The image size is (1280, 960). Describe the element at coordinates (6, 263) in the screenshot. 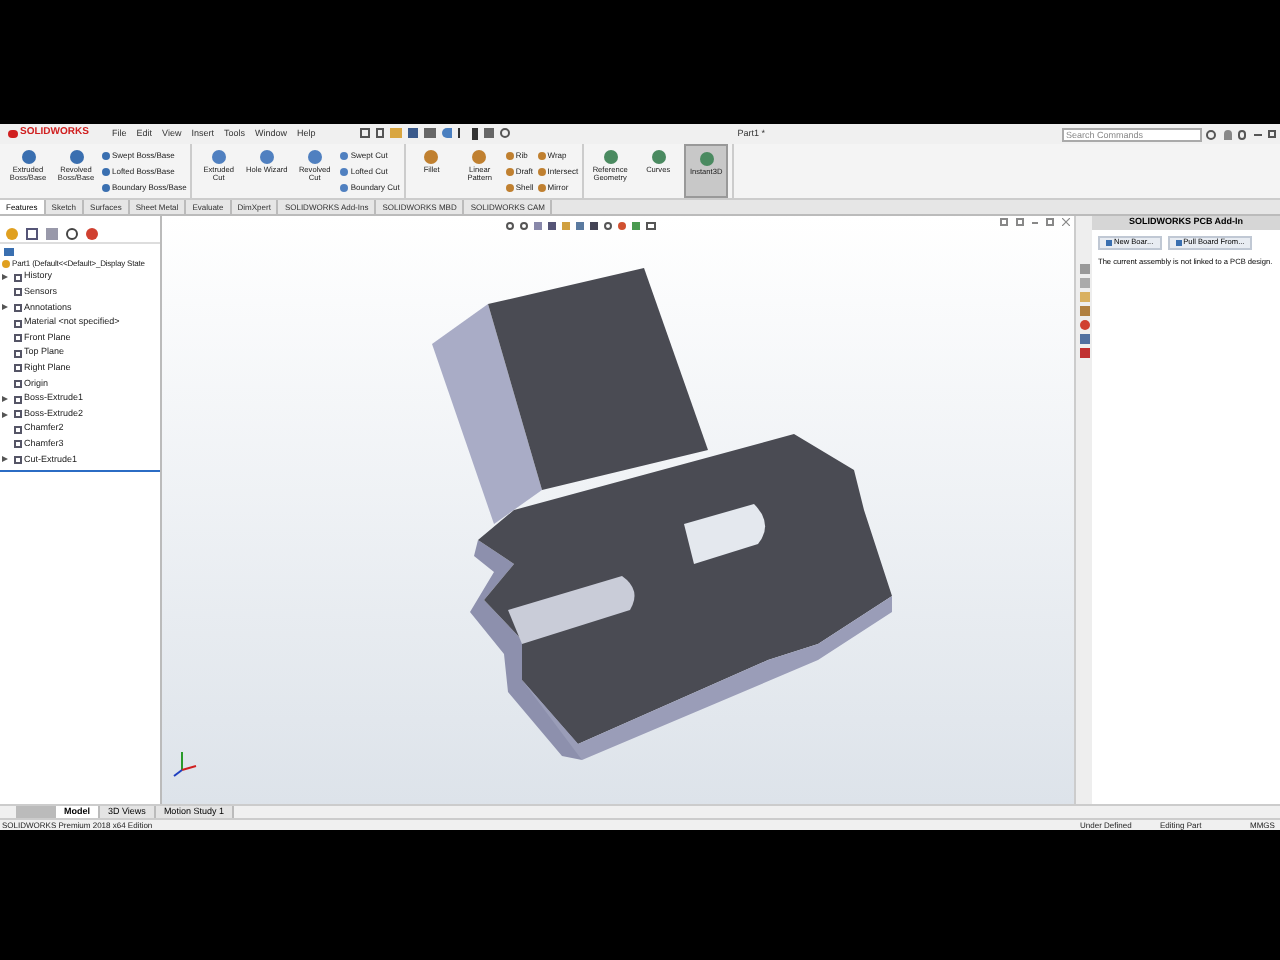

I see `part-icon` at that location.